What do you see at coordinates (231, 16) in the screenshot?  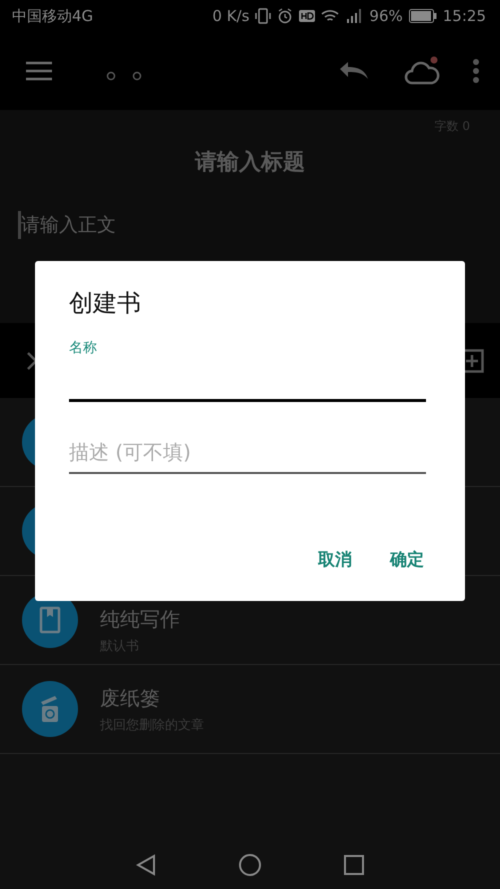 I see `network-speed: 0 K/s` at bounding box center [231, 16].